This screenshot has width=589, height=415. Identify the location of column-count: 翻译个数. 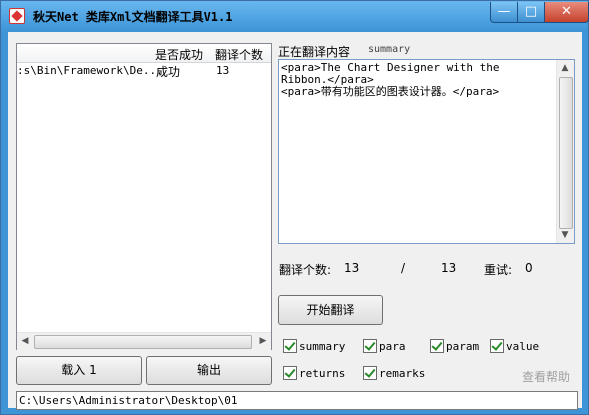
(239, 54).